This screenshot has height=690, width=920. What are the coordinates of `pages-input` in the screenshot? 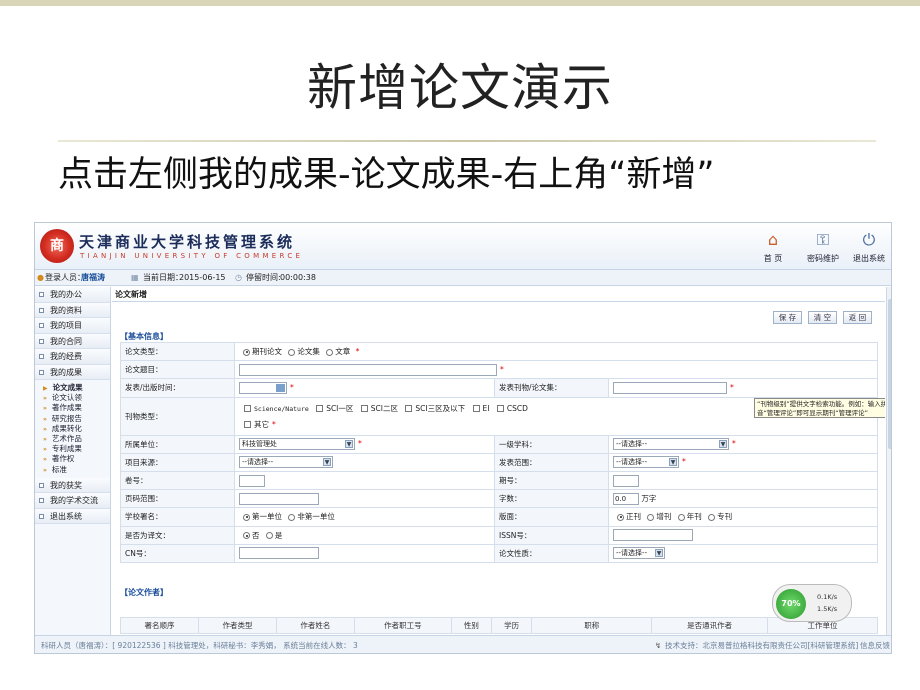 It's located at (279, 498).